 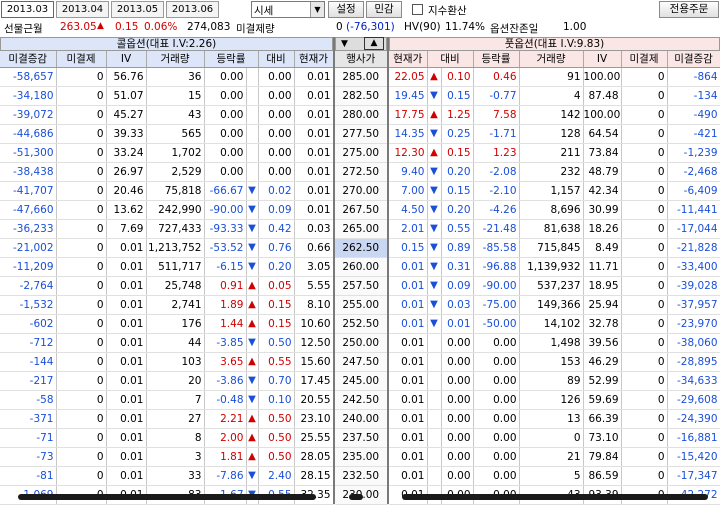 I want to click on call-row: -217 0 0.01 20 -3.86 ▼ 0.70 17.45, so click(x=167, y=381).